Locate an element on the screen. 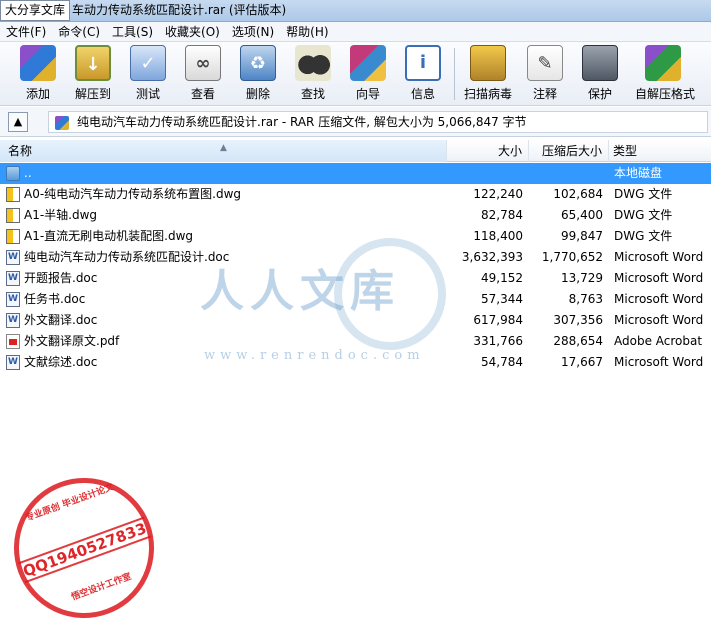 The height and width of the screenshot is (631, 711). menu-file: 文件(F) is located at coordinates (26, 31).